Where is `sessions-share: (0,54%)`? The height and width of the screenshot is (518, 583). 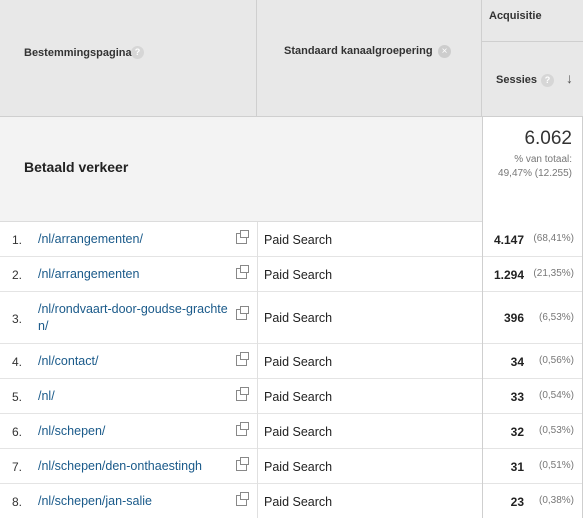
sessions-share: (0,54%) is located at coordinates (556, 395).